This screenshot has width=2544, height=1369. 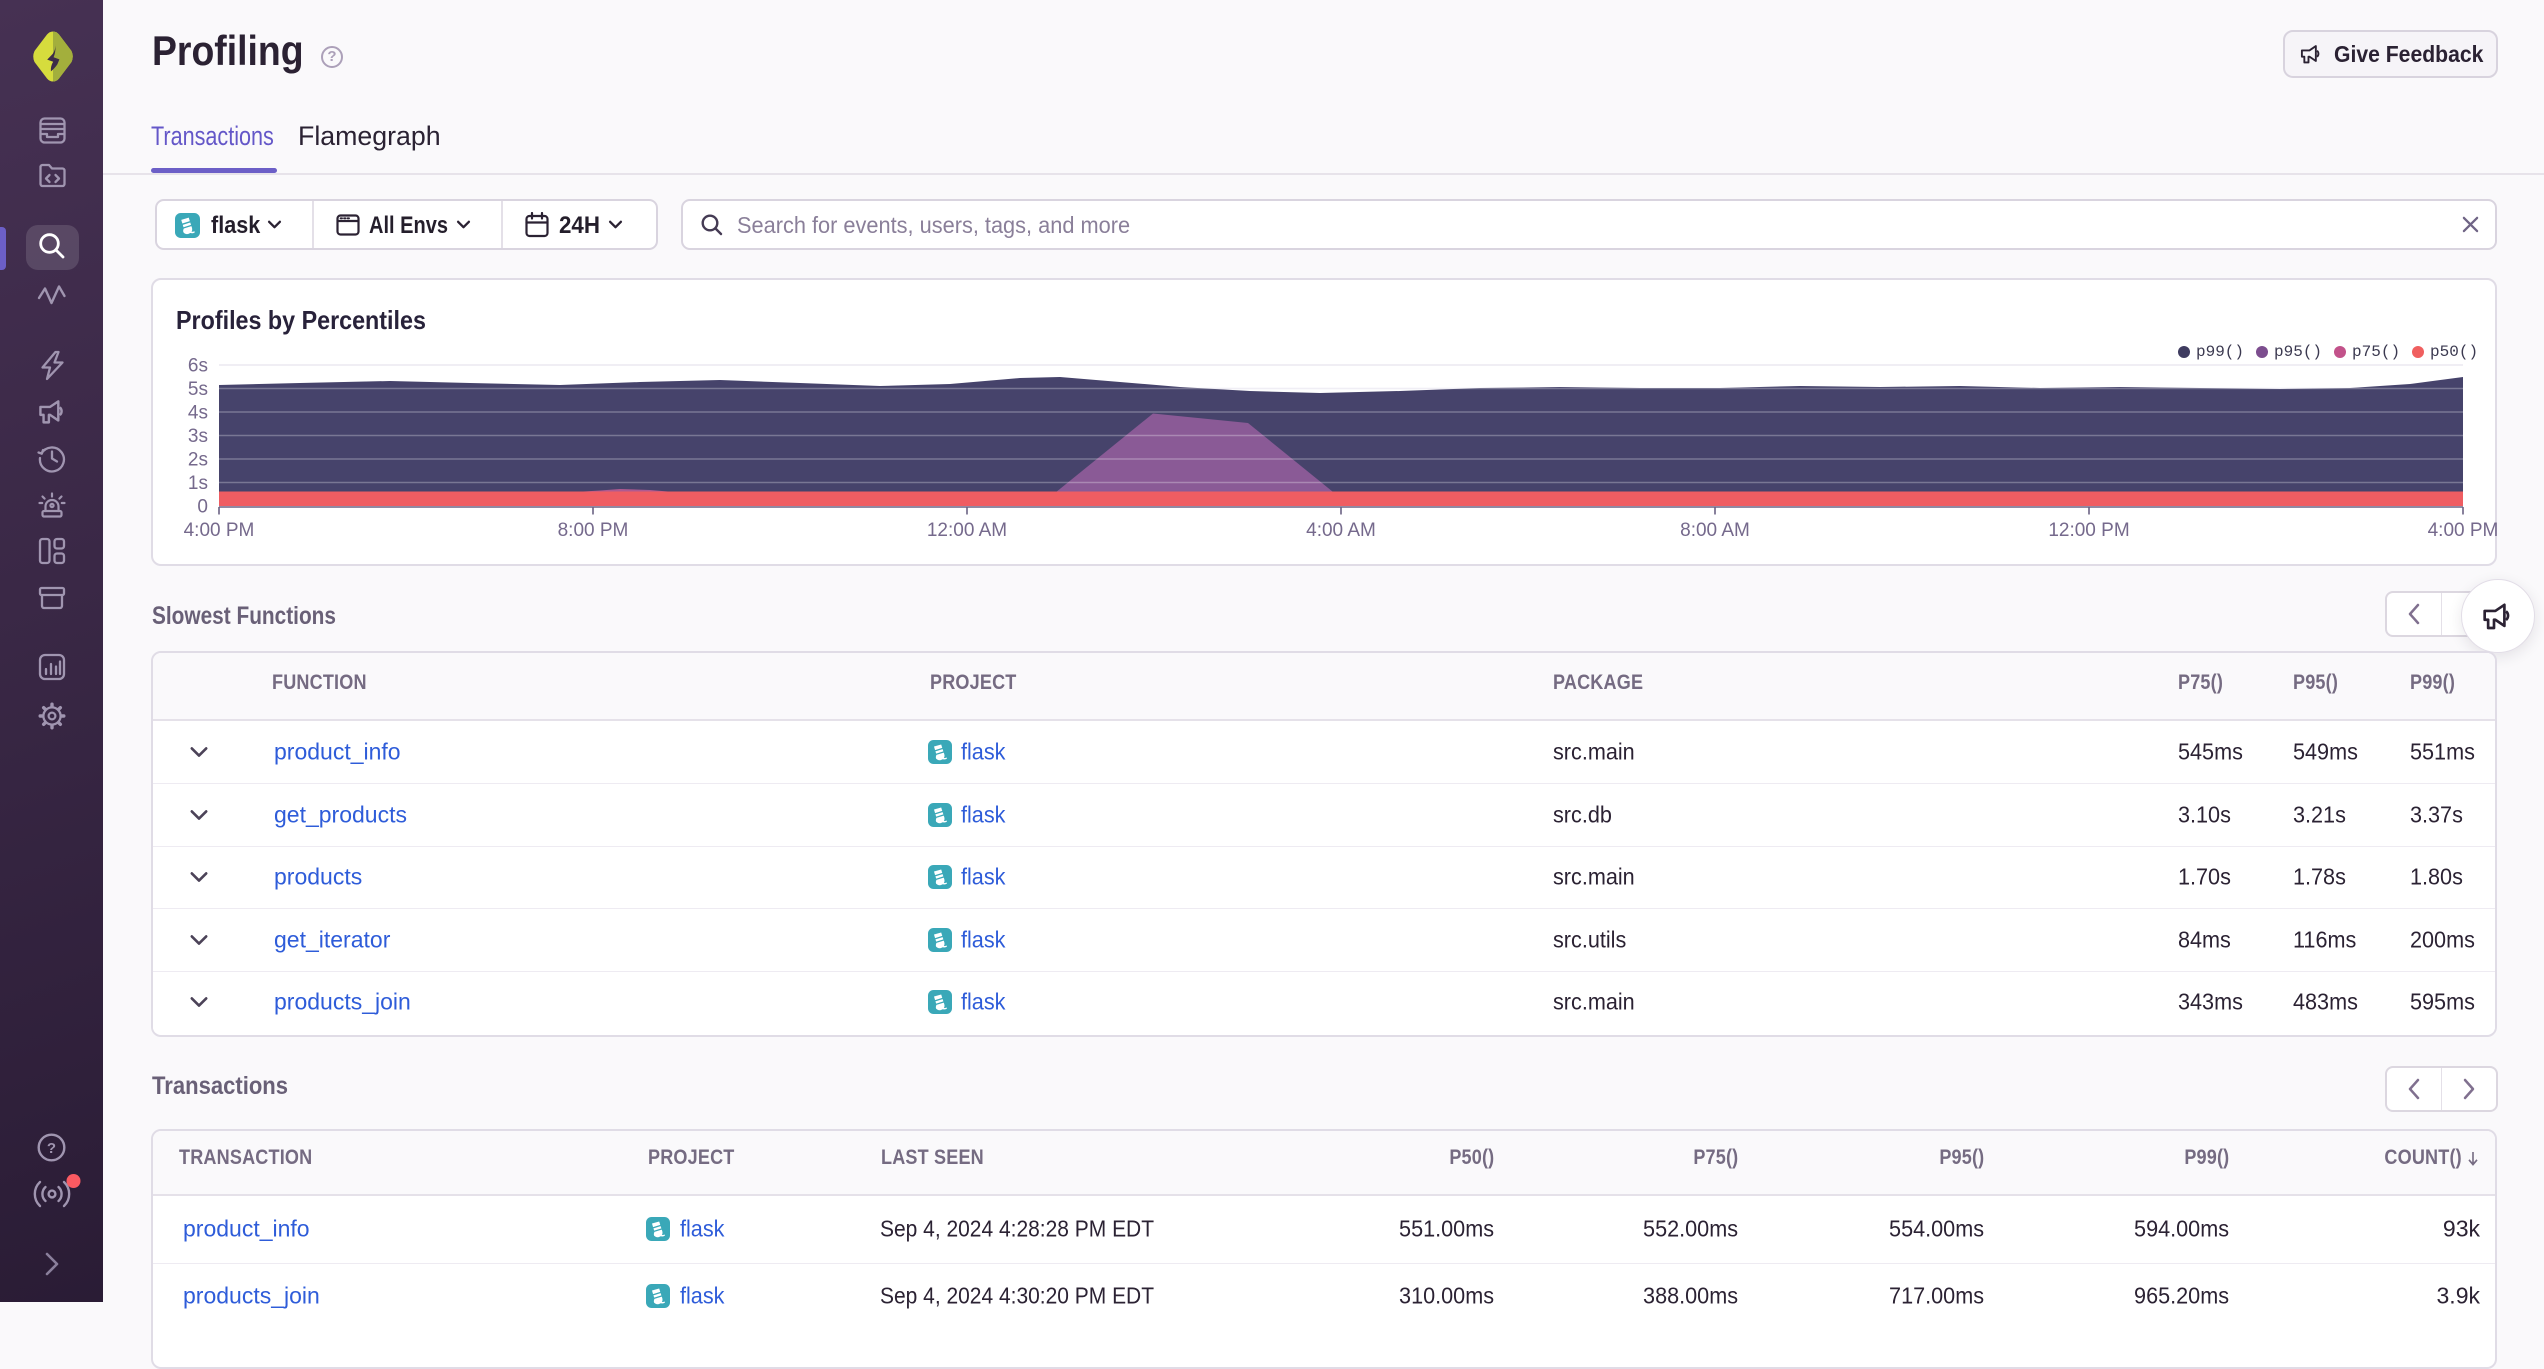 I want to click on svg-text: 8:00 PM, so click(x=593, y=530).